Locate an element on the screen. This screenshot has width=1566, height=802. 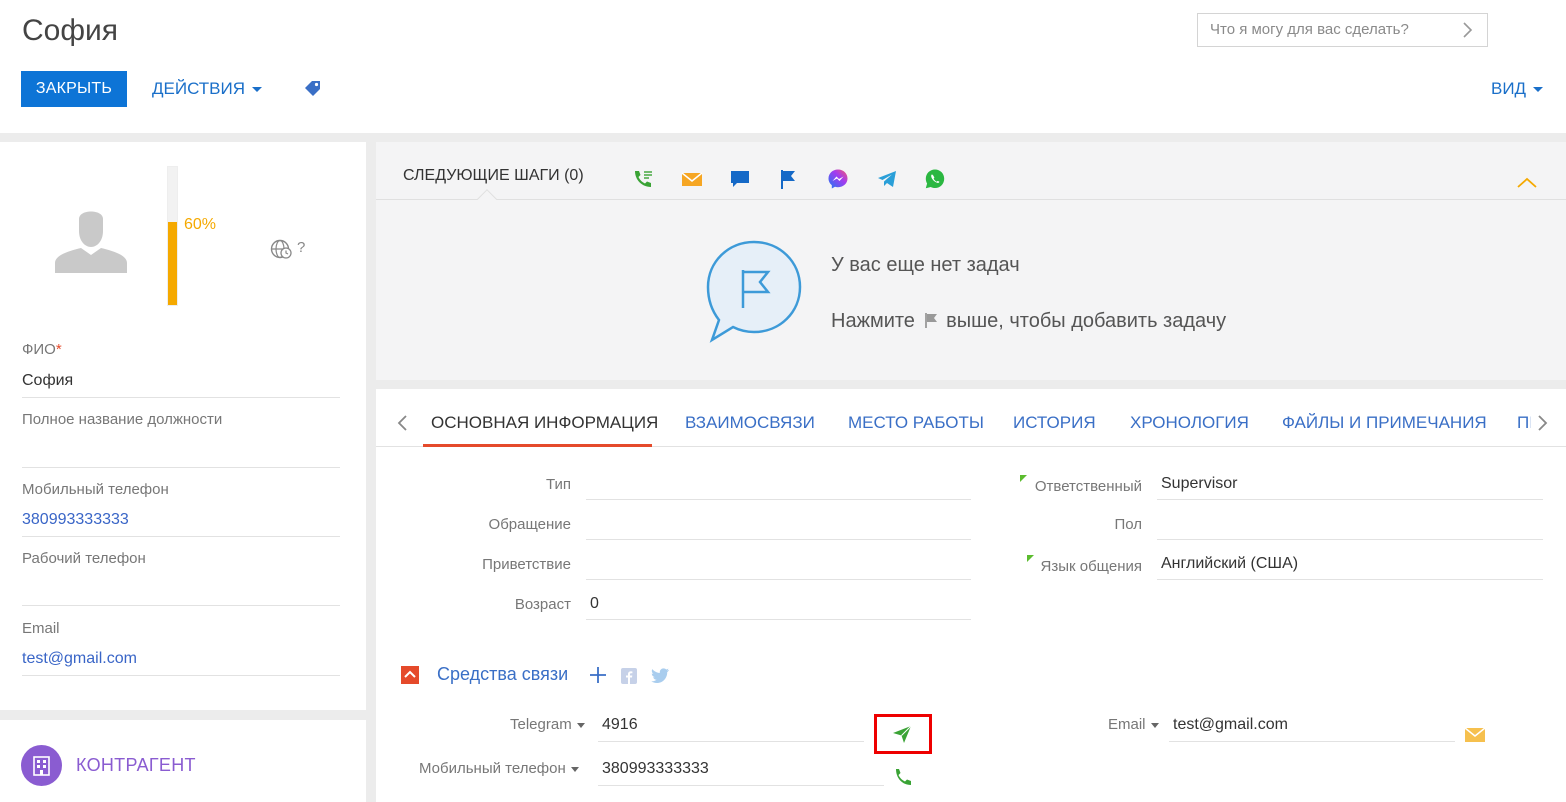
job-title-field is located at coordinates (181, 467).